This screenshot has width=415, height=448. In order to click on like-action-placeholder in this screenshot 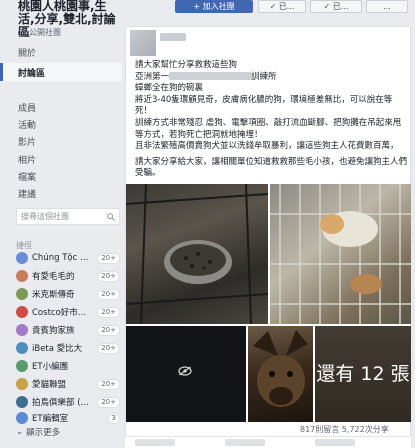, I will do `click(155, 442)`.